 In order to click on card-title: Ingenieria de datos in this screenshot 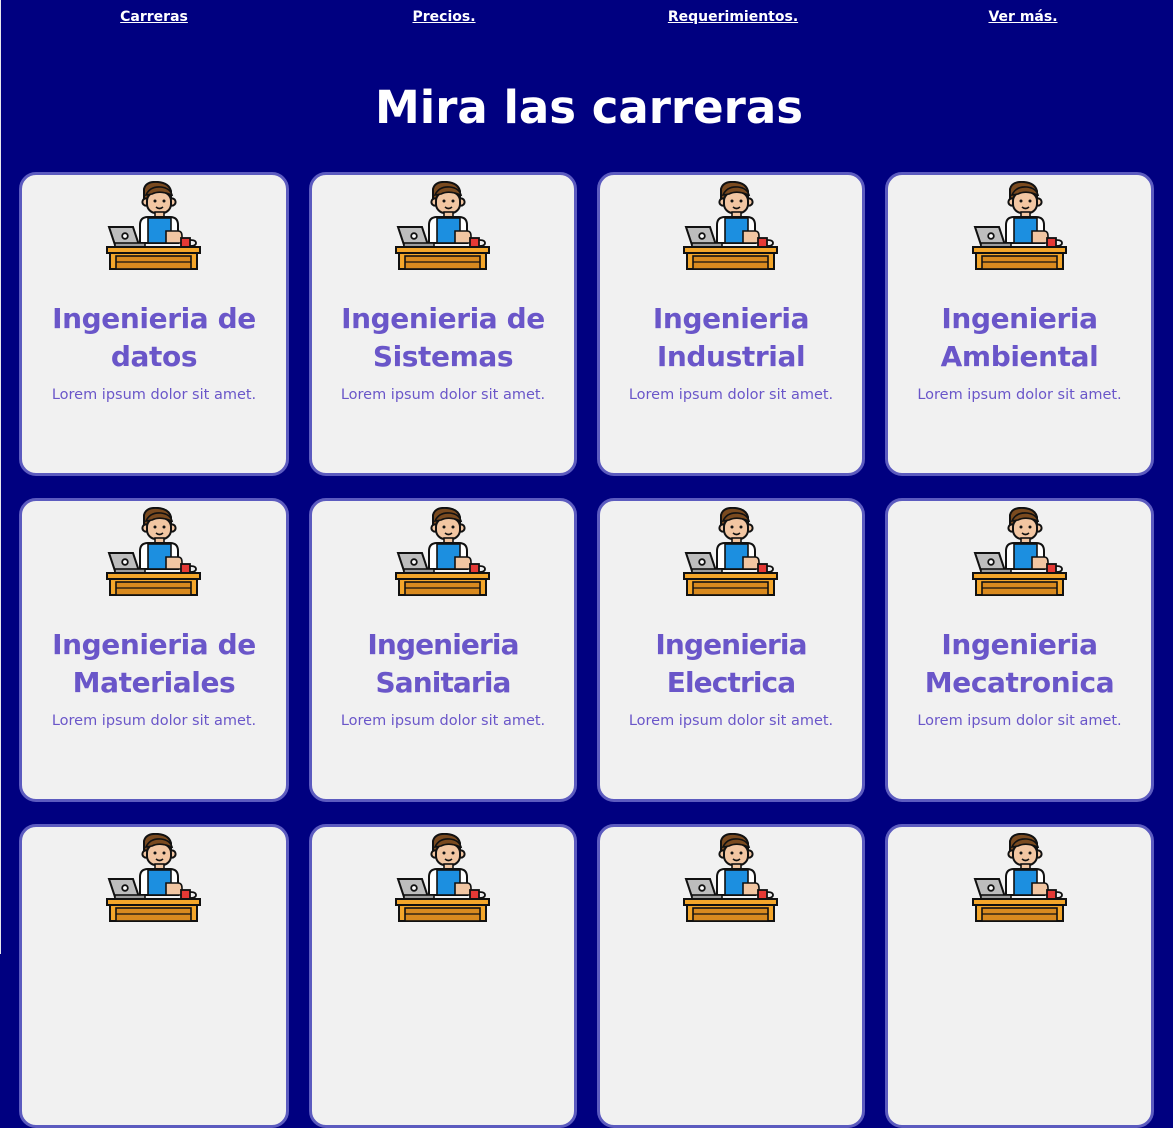, I will do `click(154, 337)`.